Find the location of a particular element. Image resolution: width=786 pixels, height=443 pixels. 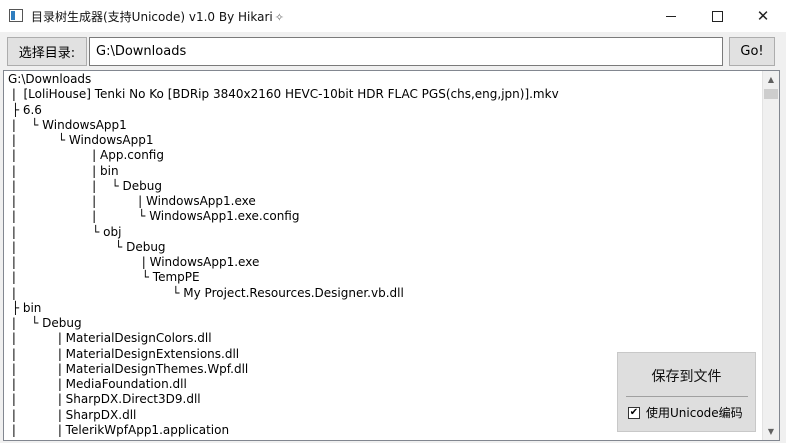

tree-line: | └ My Project.Resources.Designer.vb.dll is located at coordinates (206, 292).